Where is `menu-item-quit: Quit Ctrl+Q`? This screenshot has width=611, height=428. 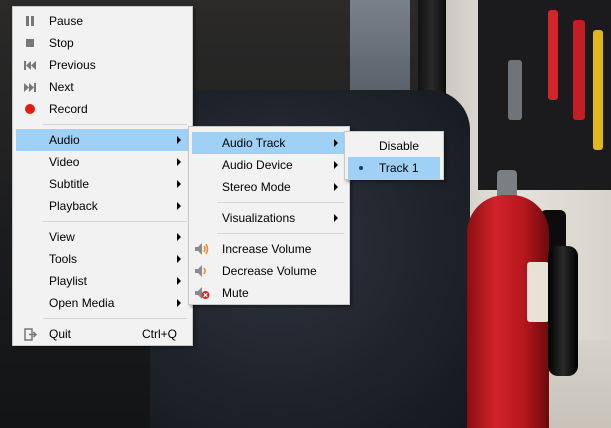 menu-item-quit: Quit Ctrl+Q is located at coordinates (102, 334).